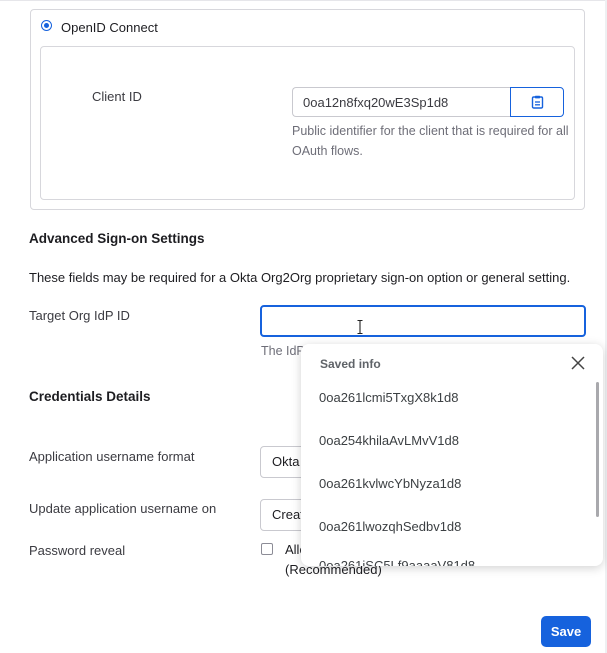 The width and height of the screenshot is (607, 653). I want to click on saved-info-item: 0oa254khilaAvLMvV1d8, so click(389, 440).